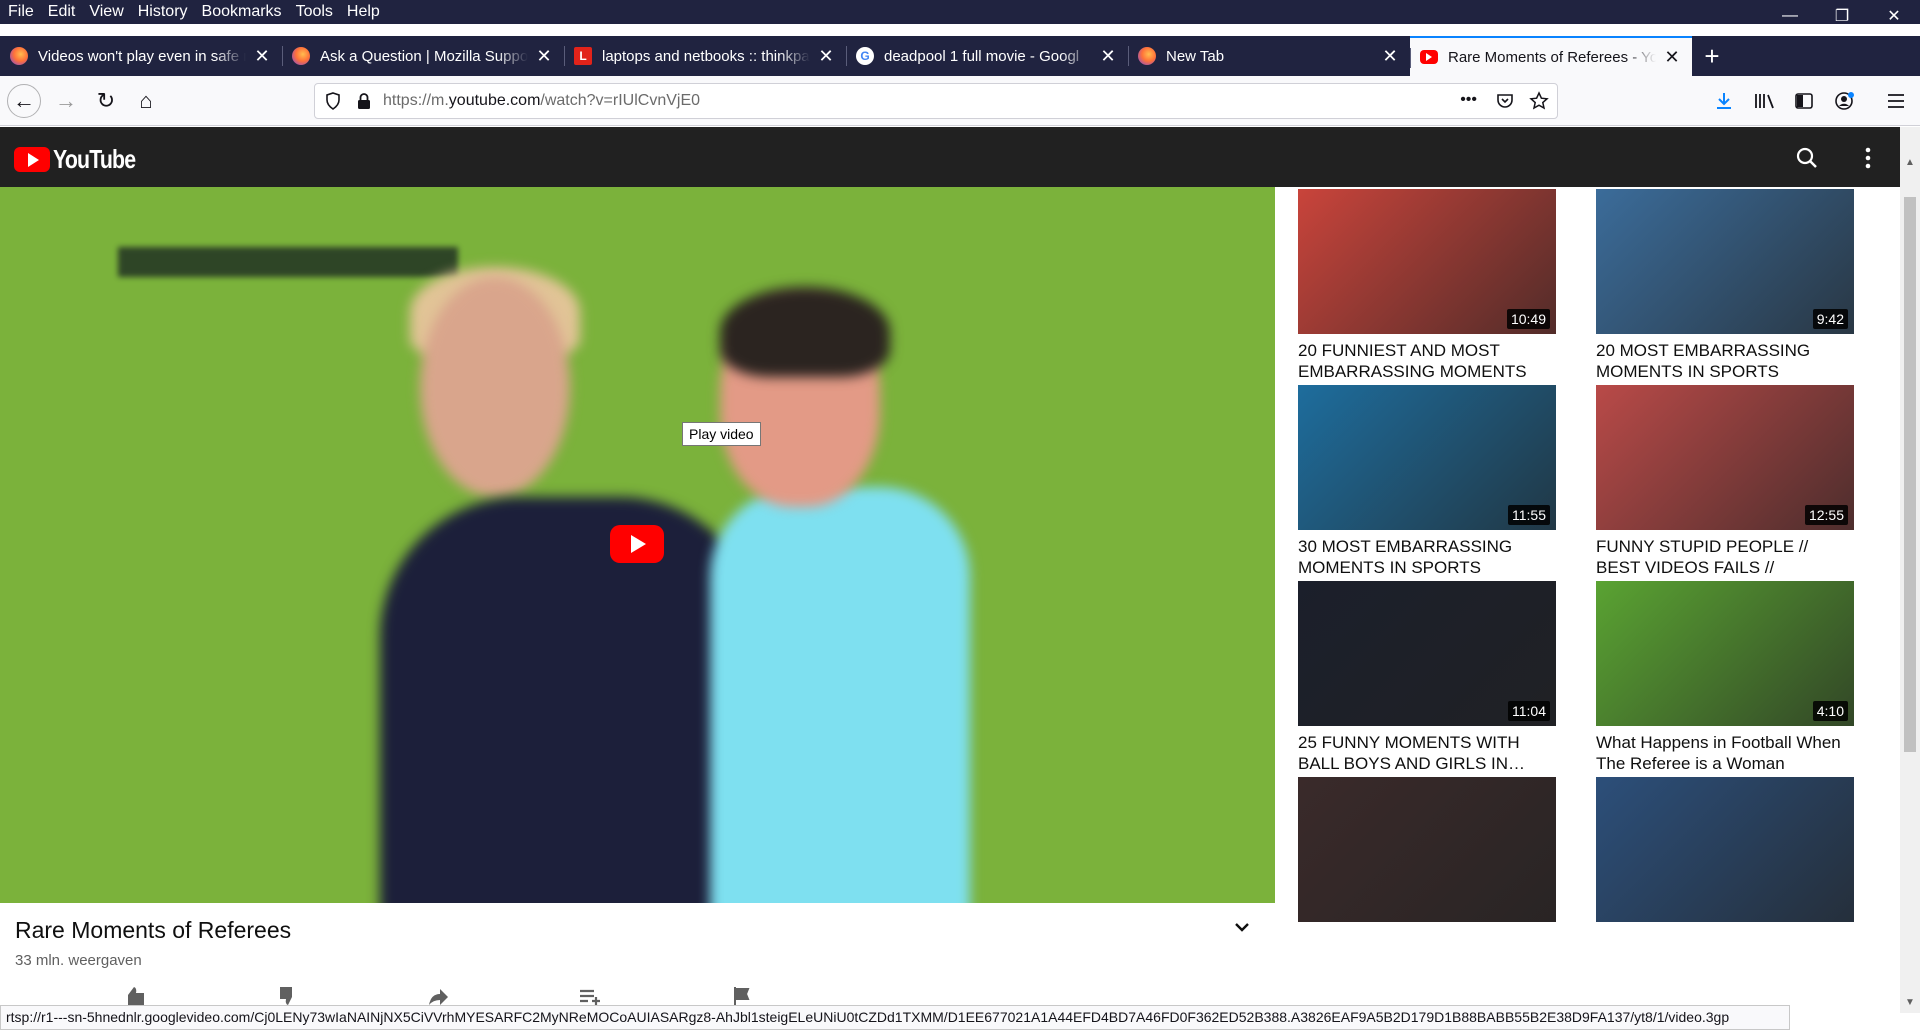 This screenshot has width=1920, height=1030. Describe the element at coordinates (1269, 56) in the screenshot. I see `tab-4: New Tab ✕` at that location.